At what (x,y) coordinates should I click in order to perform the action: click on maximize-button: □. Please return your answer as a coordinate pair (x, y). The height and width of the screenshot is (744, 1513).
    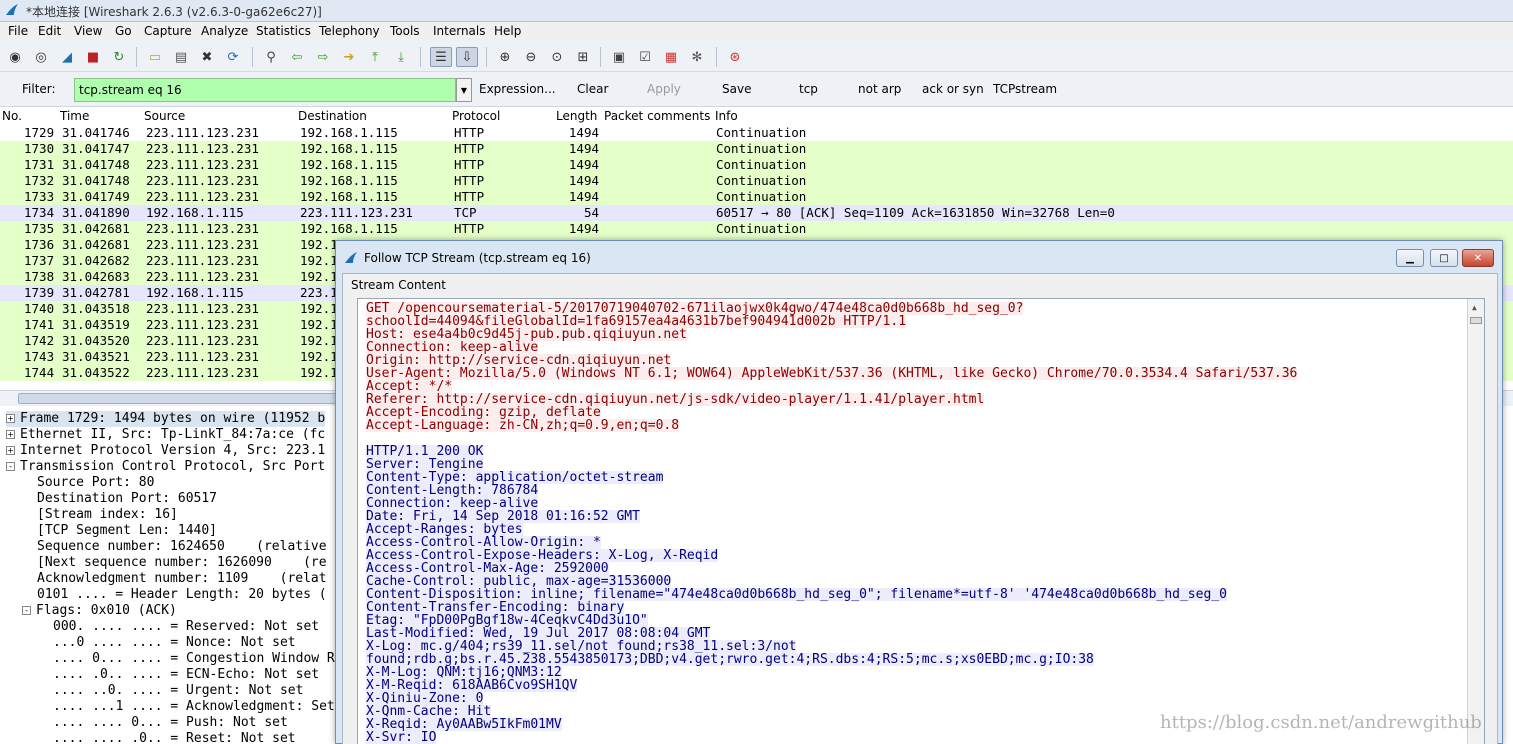
    Looking at the image, I should click on (1444, 258).